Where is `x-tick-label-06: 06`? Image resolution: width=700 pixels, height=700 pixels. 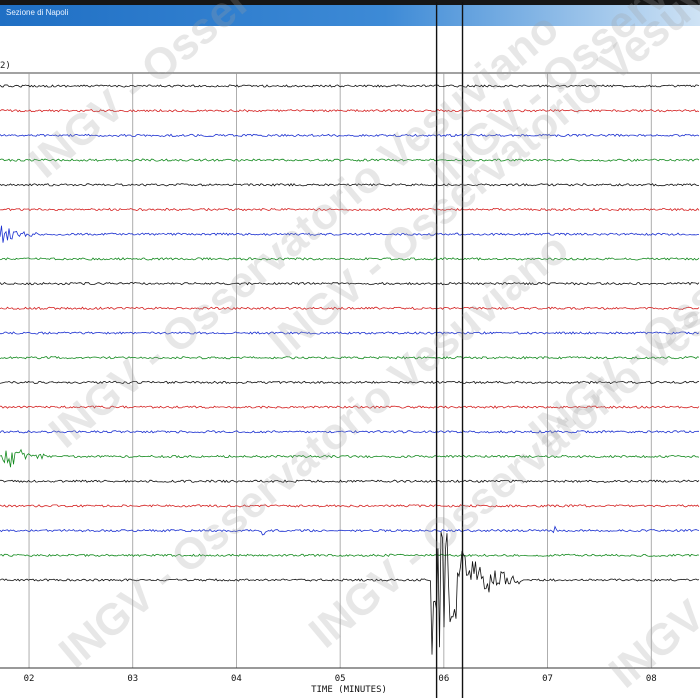 x-tick-label-06: 06 is located at coordinates (444, 679).